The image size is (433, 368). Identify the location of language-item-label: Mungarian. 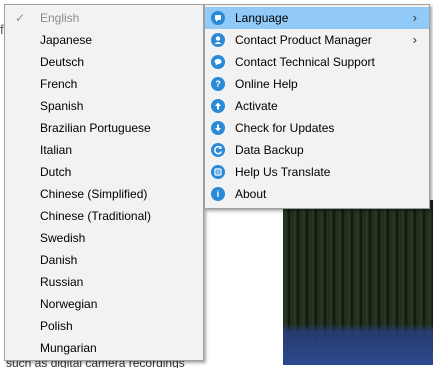
(68, 348).